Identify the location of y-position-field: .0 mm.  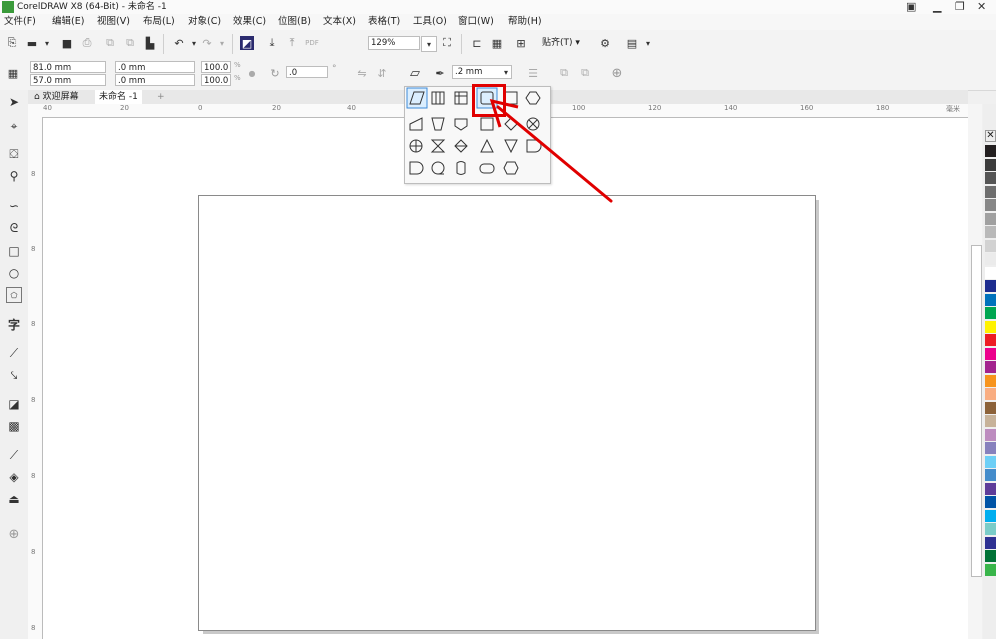
(155, 80).